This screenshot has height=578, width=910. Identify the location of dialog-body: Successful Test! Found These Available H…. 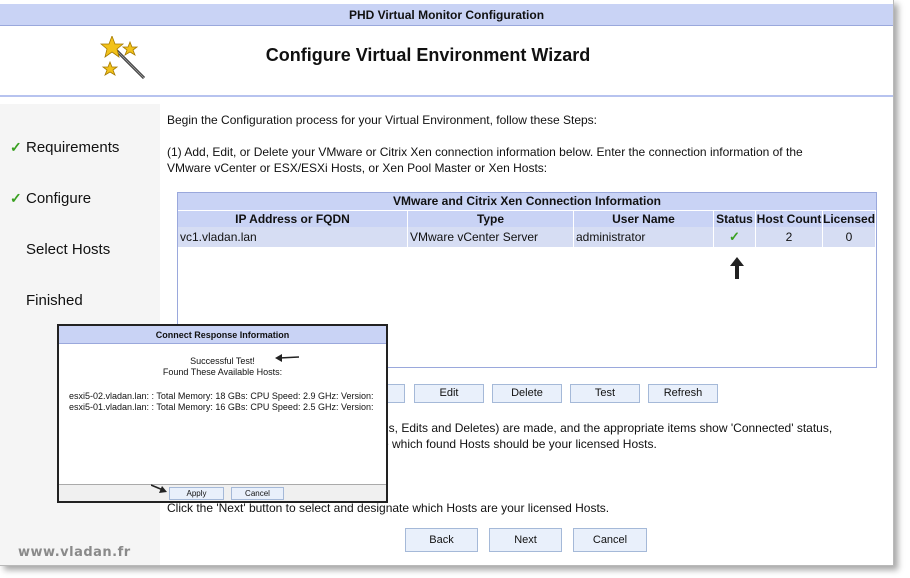
(222, 414).